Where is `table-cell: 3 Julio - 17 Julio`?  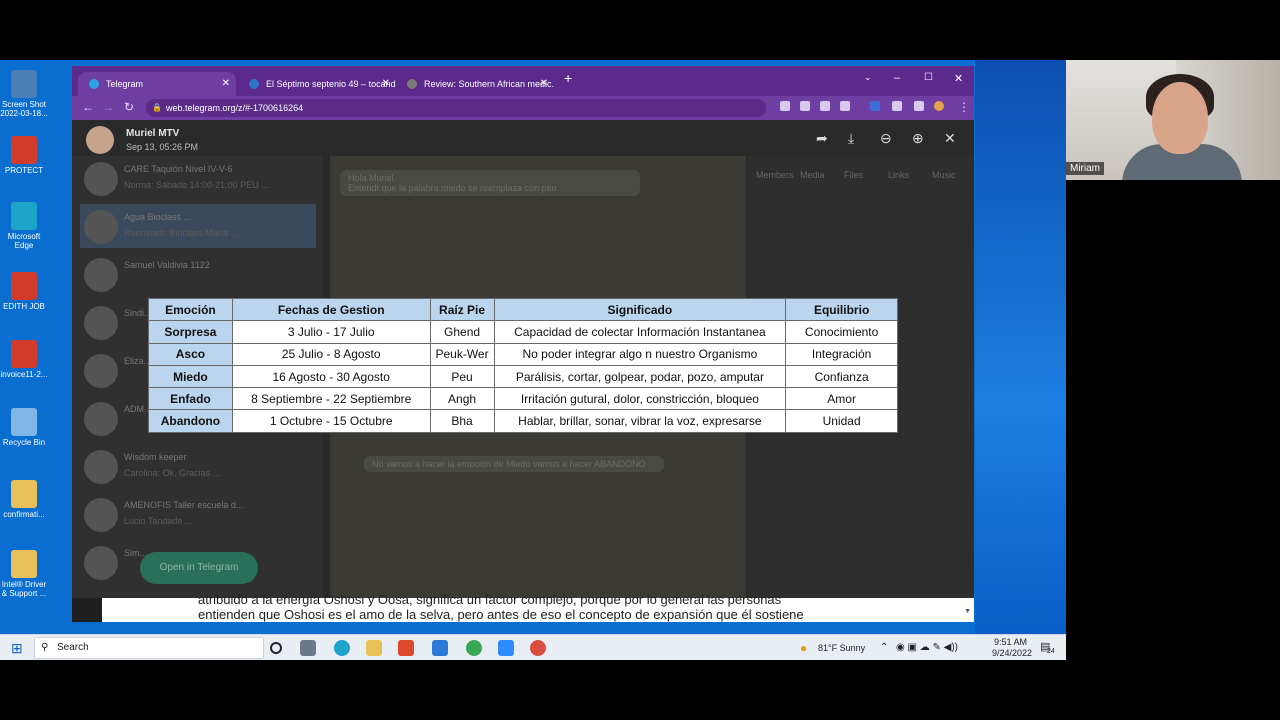 table-cell: 3 Julio - 17 Julio is located at coordinates (331, 332).